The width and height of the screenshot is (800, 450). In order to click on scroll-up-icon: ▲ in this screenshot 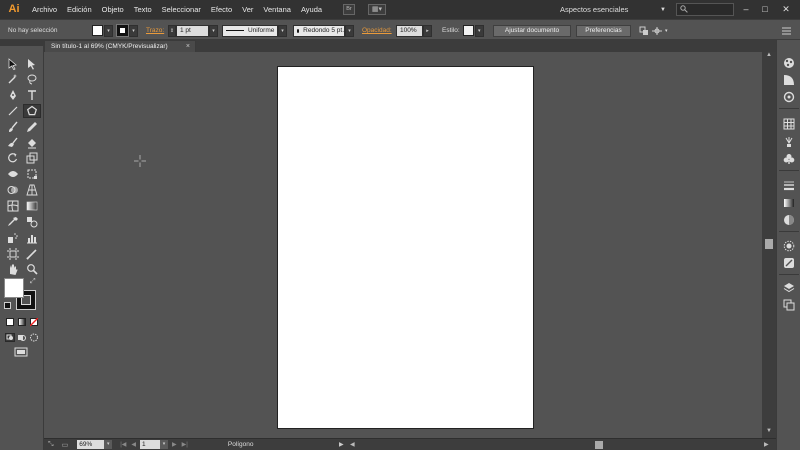, I will do `click(769, 57)`.